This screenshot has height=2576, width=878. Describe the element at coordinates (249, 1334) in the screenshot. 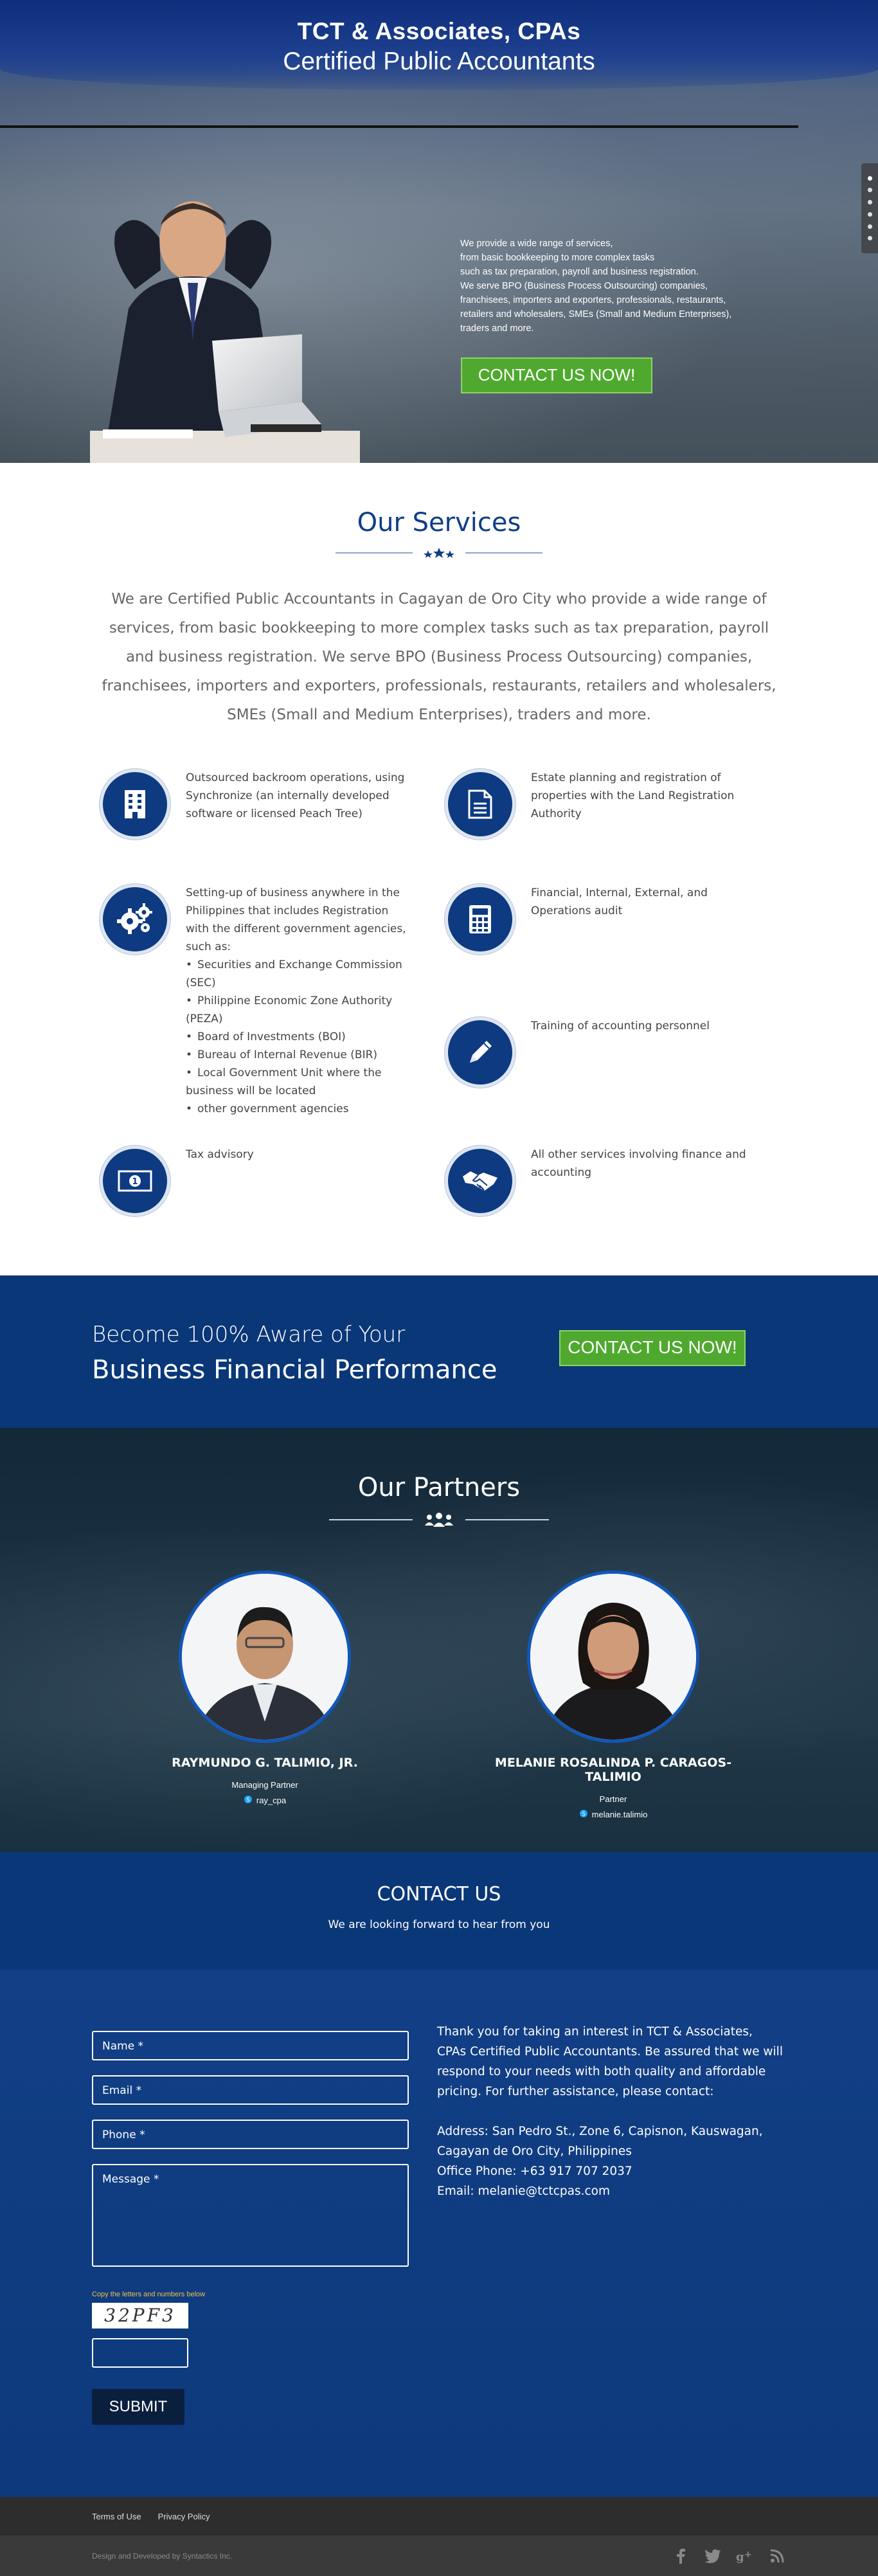

I see `cta-heading-line1: Become 100% Aware of Your` at that location.